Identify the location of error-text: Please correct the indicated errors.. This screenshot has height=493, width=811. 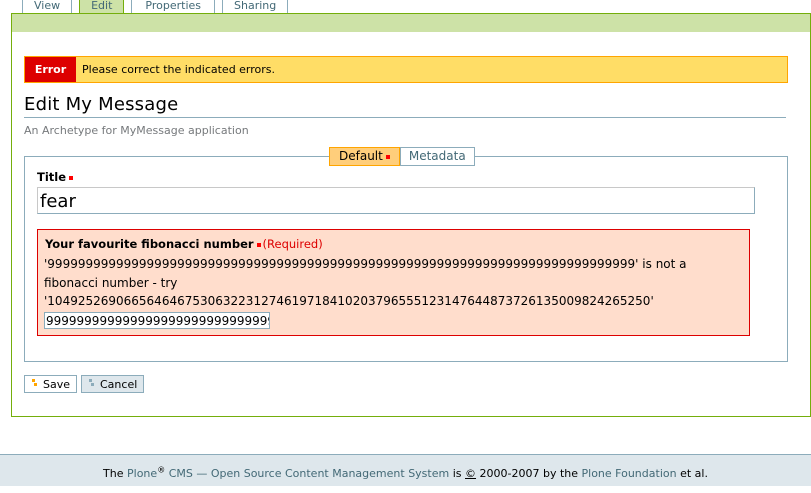
(179, 69).